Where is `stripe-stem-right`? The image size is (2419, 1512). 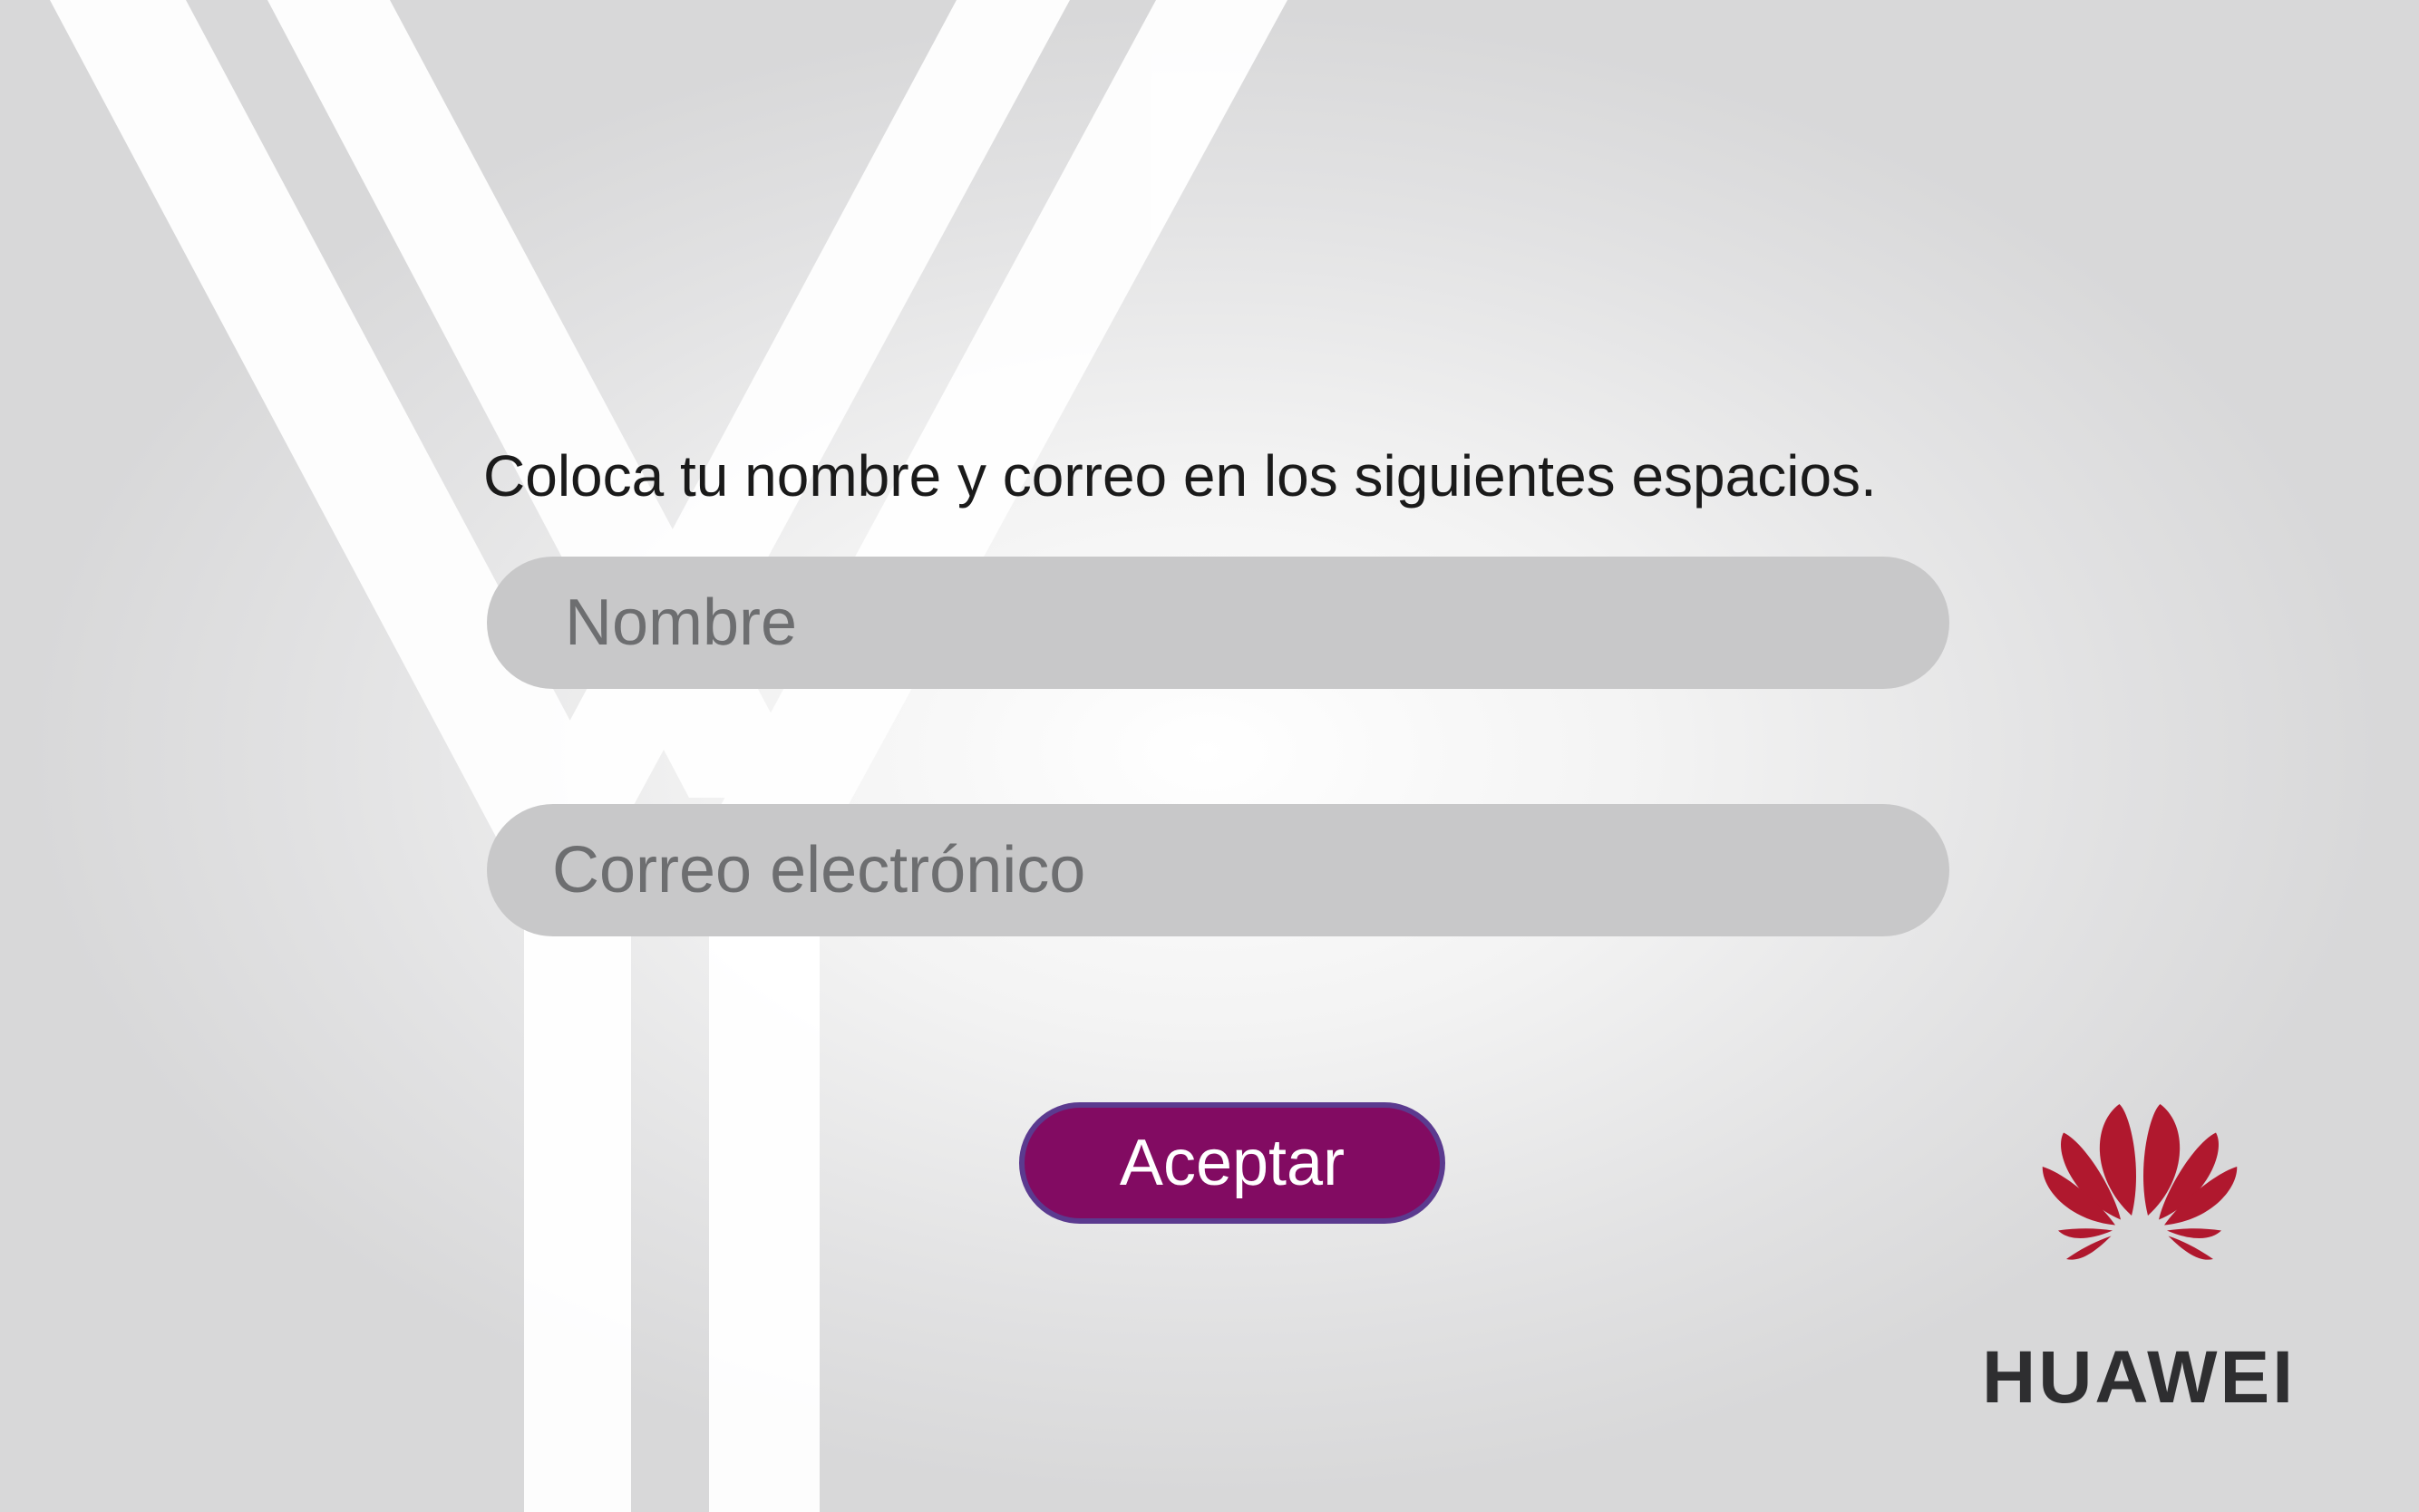
stripe-stem-right is located at coordinates (764, 1191).